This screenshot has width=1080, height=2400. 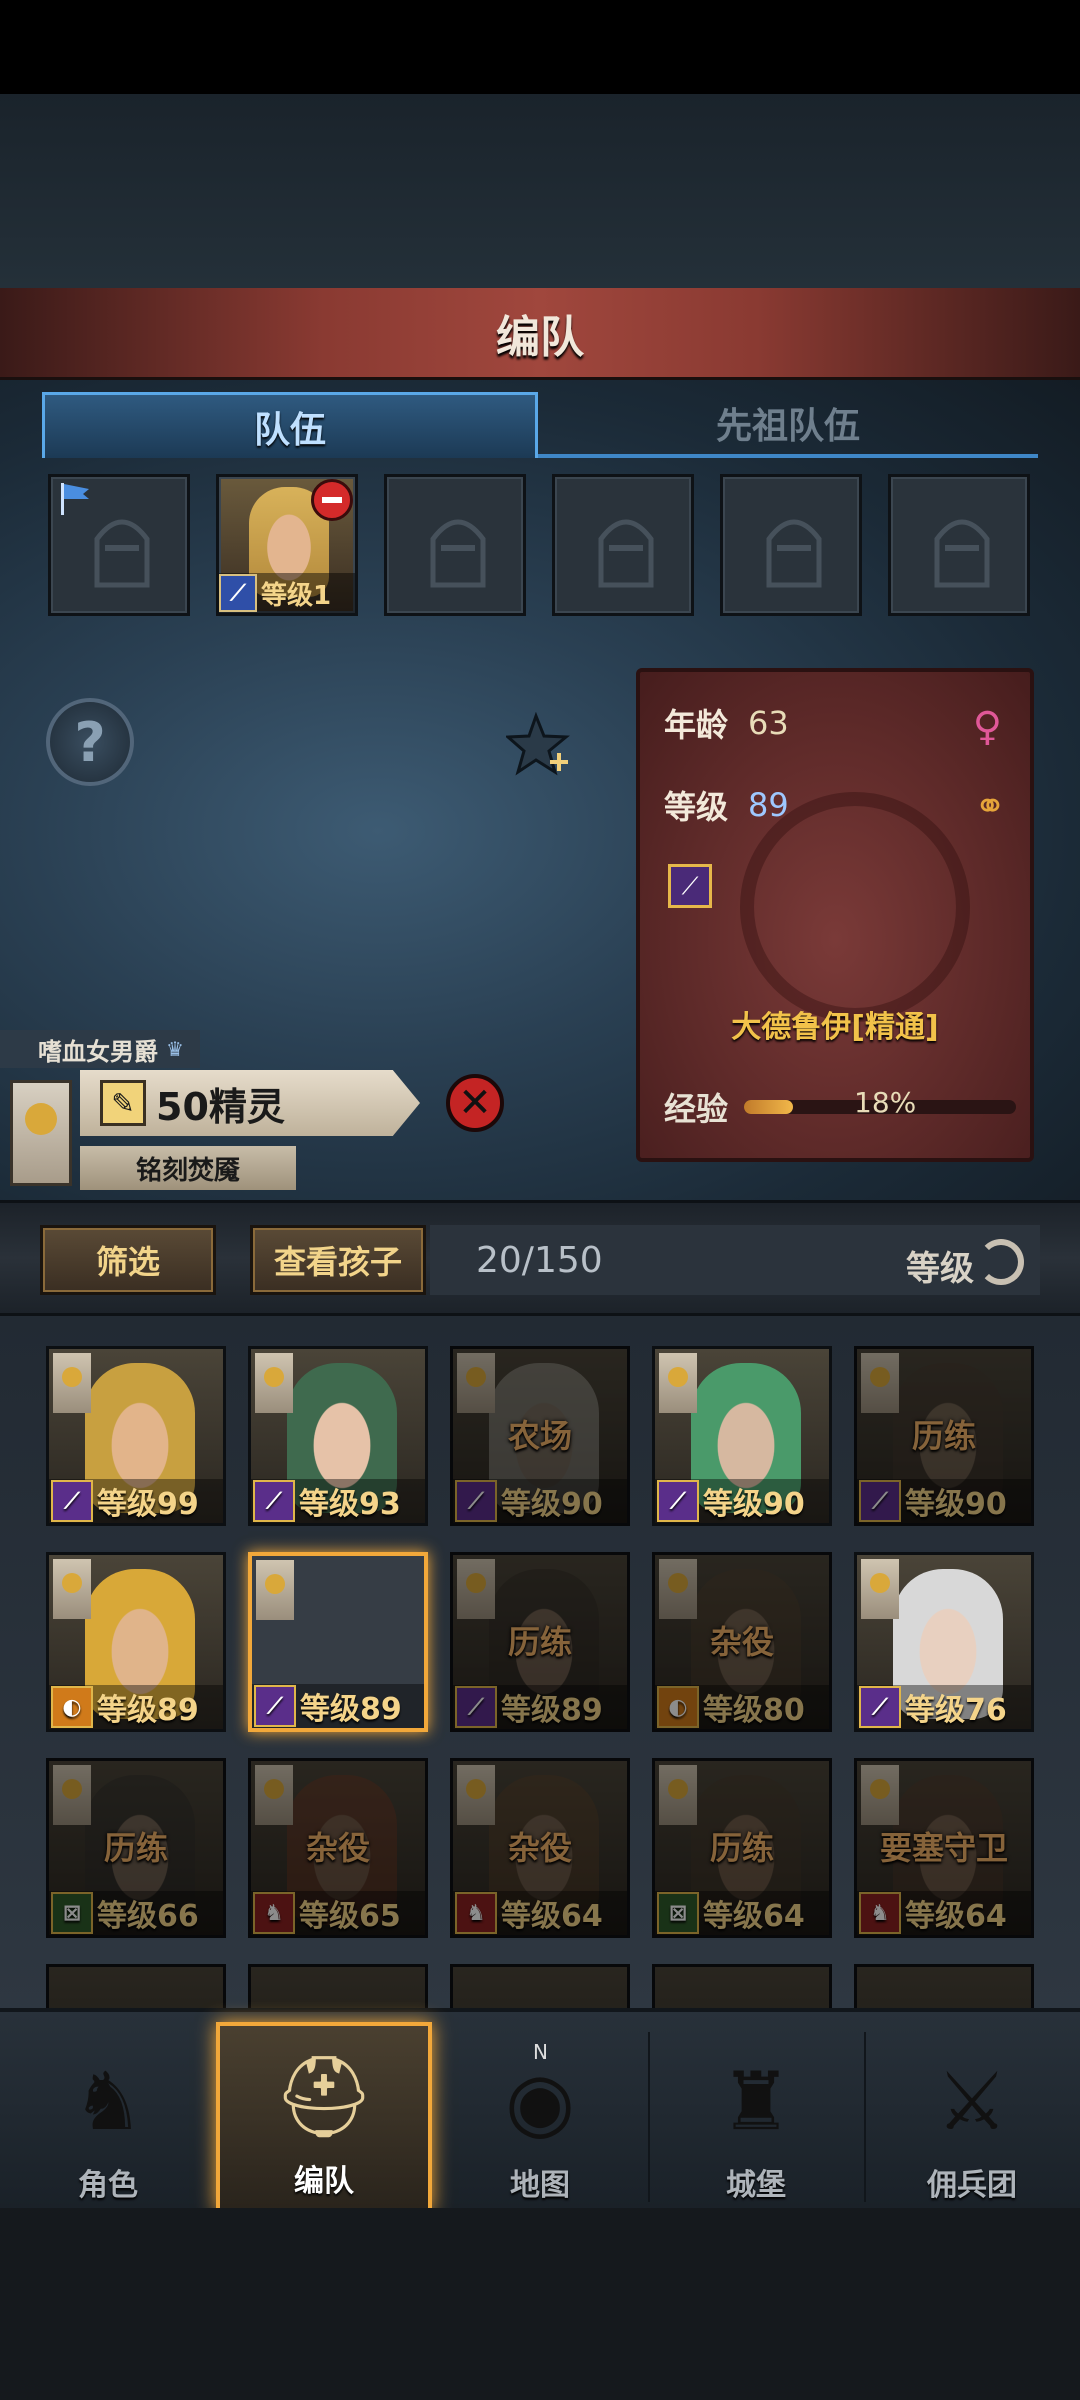 What do you see at coordinates (338, 1642) in the screenshot?
I see `roster-card: ⟋ 等级89` at bounding box center [338, 1642].